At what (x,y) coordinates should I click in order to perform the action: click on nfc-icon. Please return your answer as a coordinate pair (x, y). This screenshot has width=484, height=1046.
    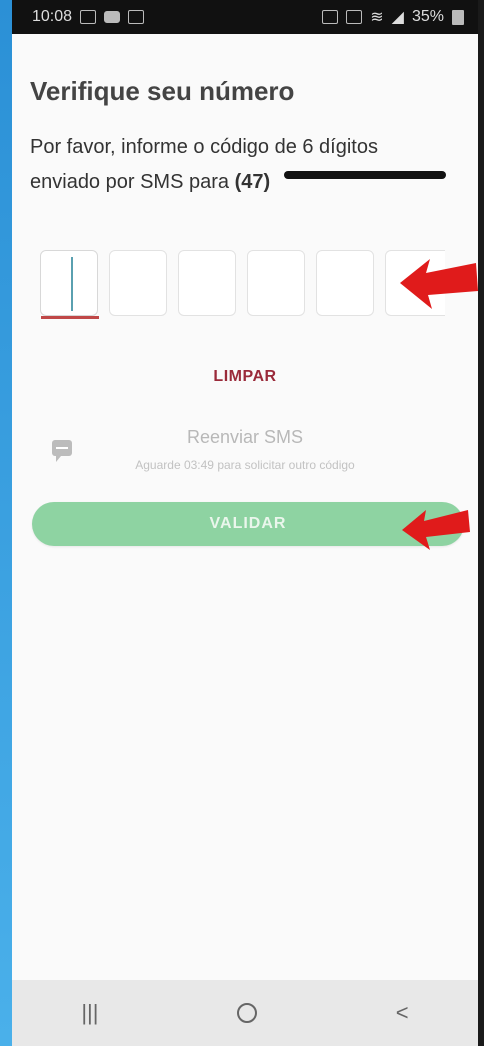
    Looking at the image, I should click on (330, 17).